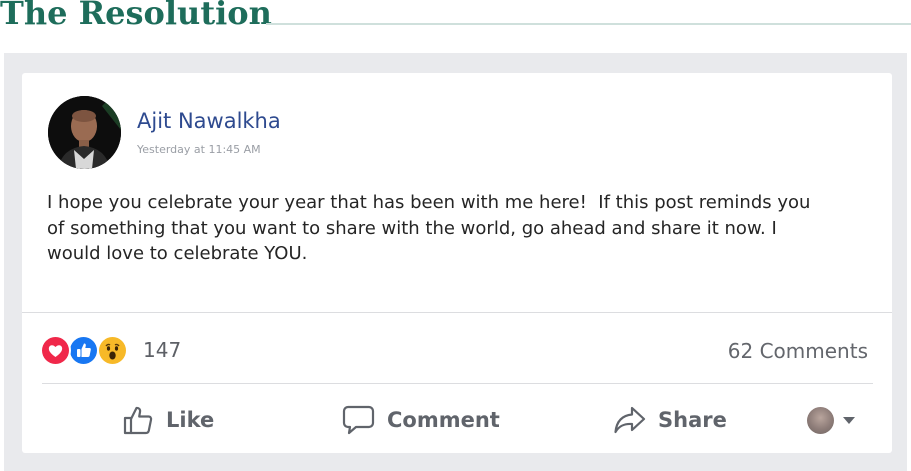  Describe the element at coordinates (630, 420) in the screenshot. I see `share-arrow-icon` at that location.